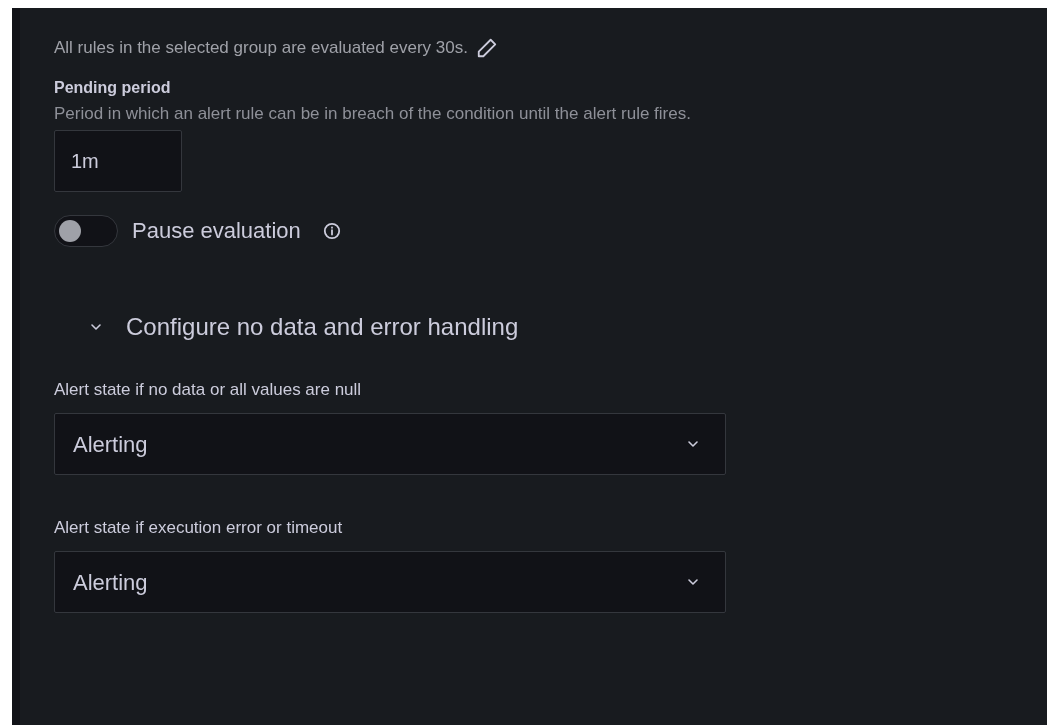 The height and width of the screenshot is (725, 1047). I want to click on evaluation-note: All rules in the selected group are evaluated every 30s., so click(261, 48).